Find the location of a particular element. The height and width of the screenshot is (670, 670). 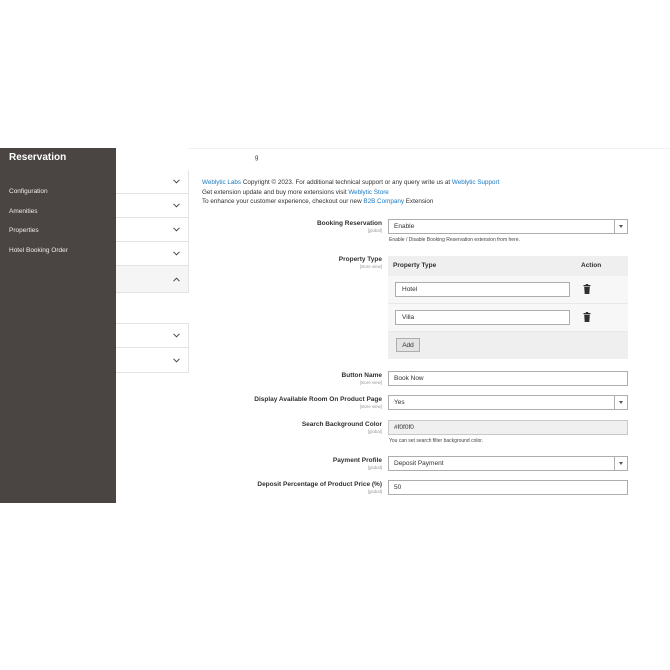

search-bg-label: Search Background Color is located at coordinates (341, 424).